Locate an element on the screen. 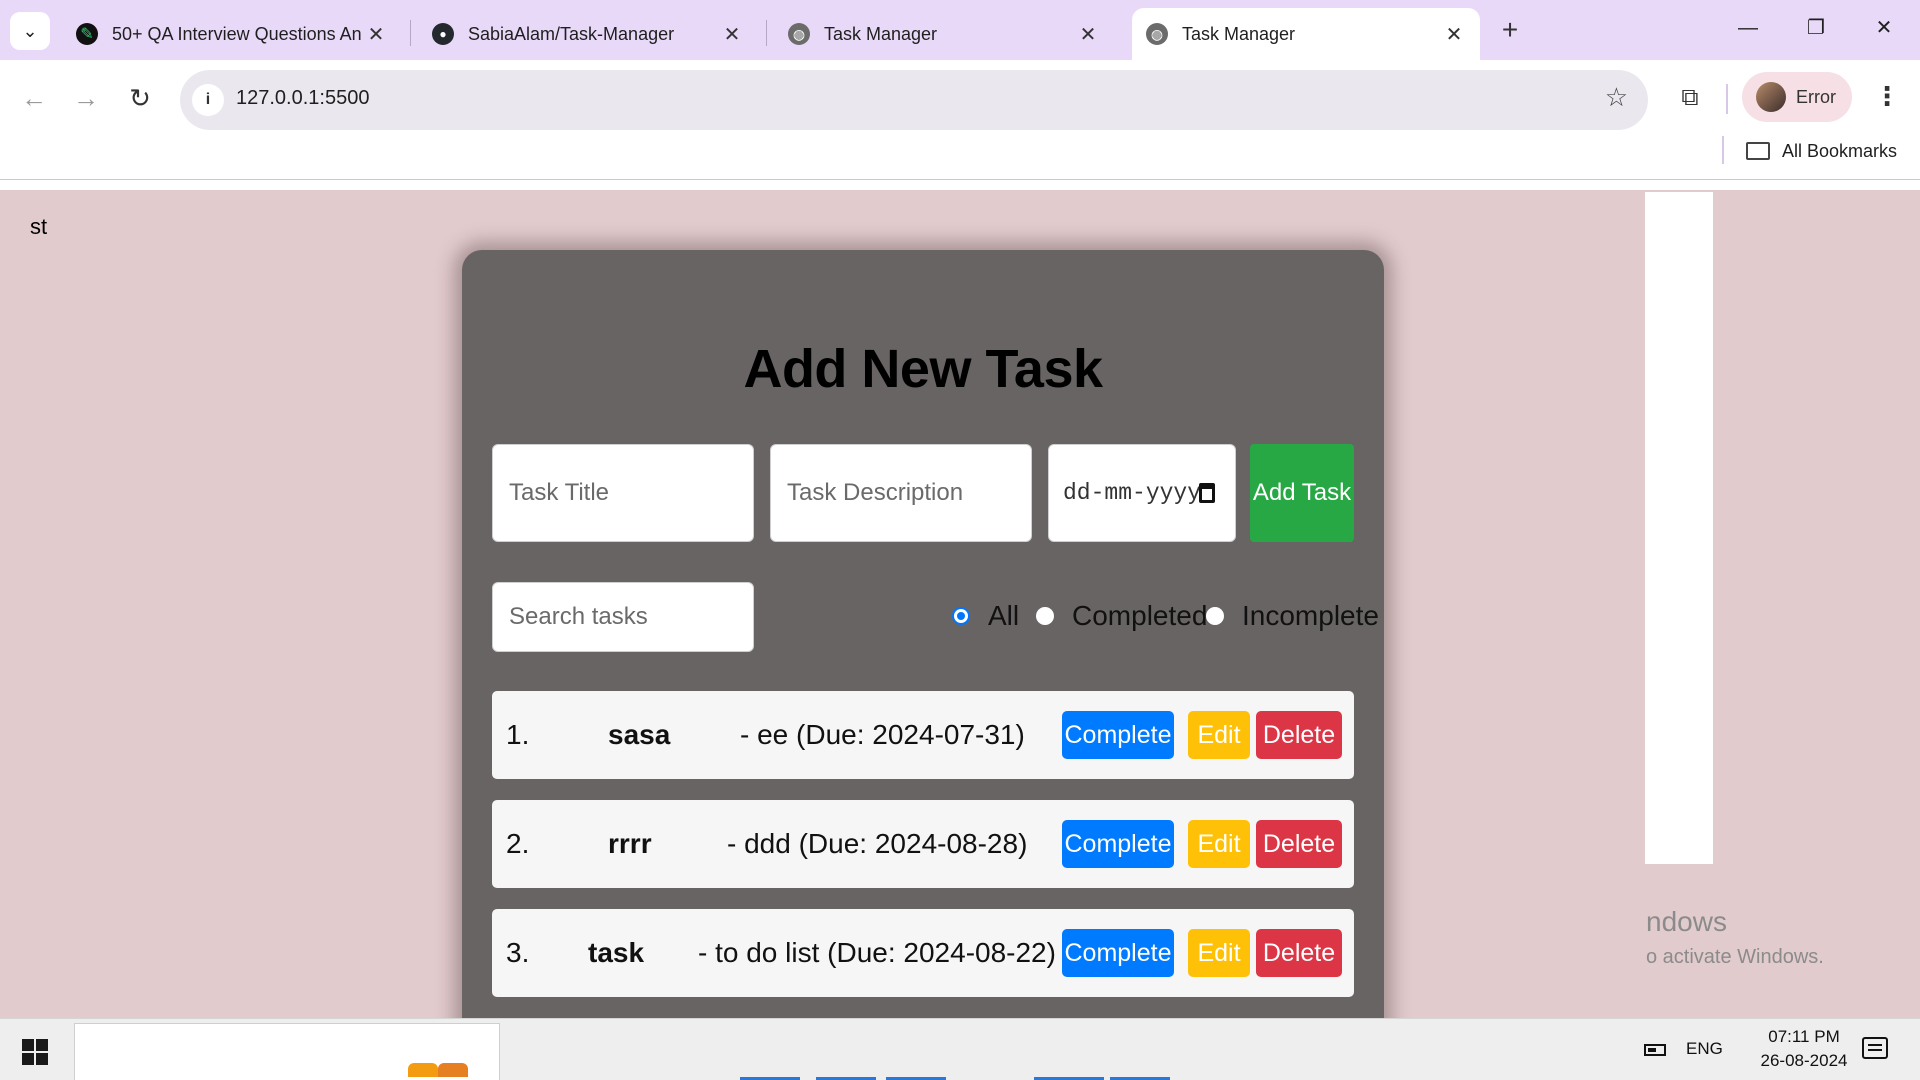 The width and height of the screenshot is (1920, 1080). page-title: Add New Task is located at coordinates (923, 369).